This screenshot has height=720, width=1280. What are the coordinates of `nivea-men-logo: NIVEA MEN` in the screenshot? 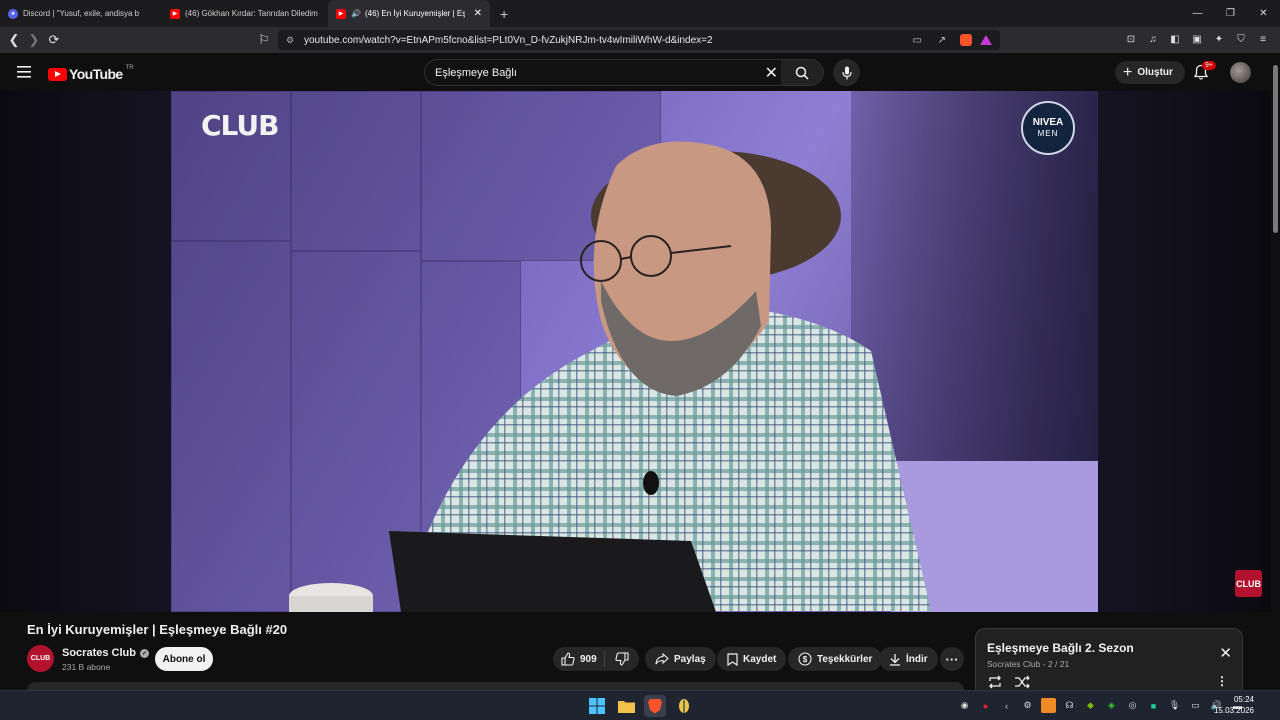 It's located at (1048, 128).